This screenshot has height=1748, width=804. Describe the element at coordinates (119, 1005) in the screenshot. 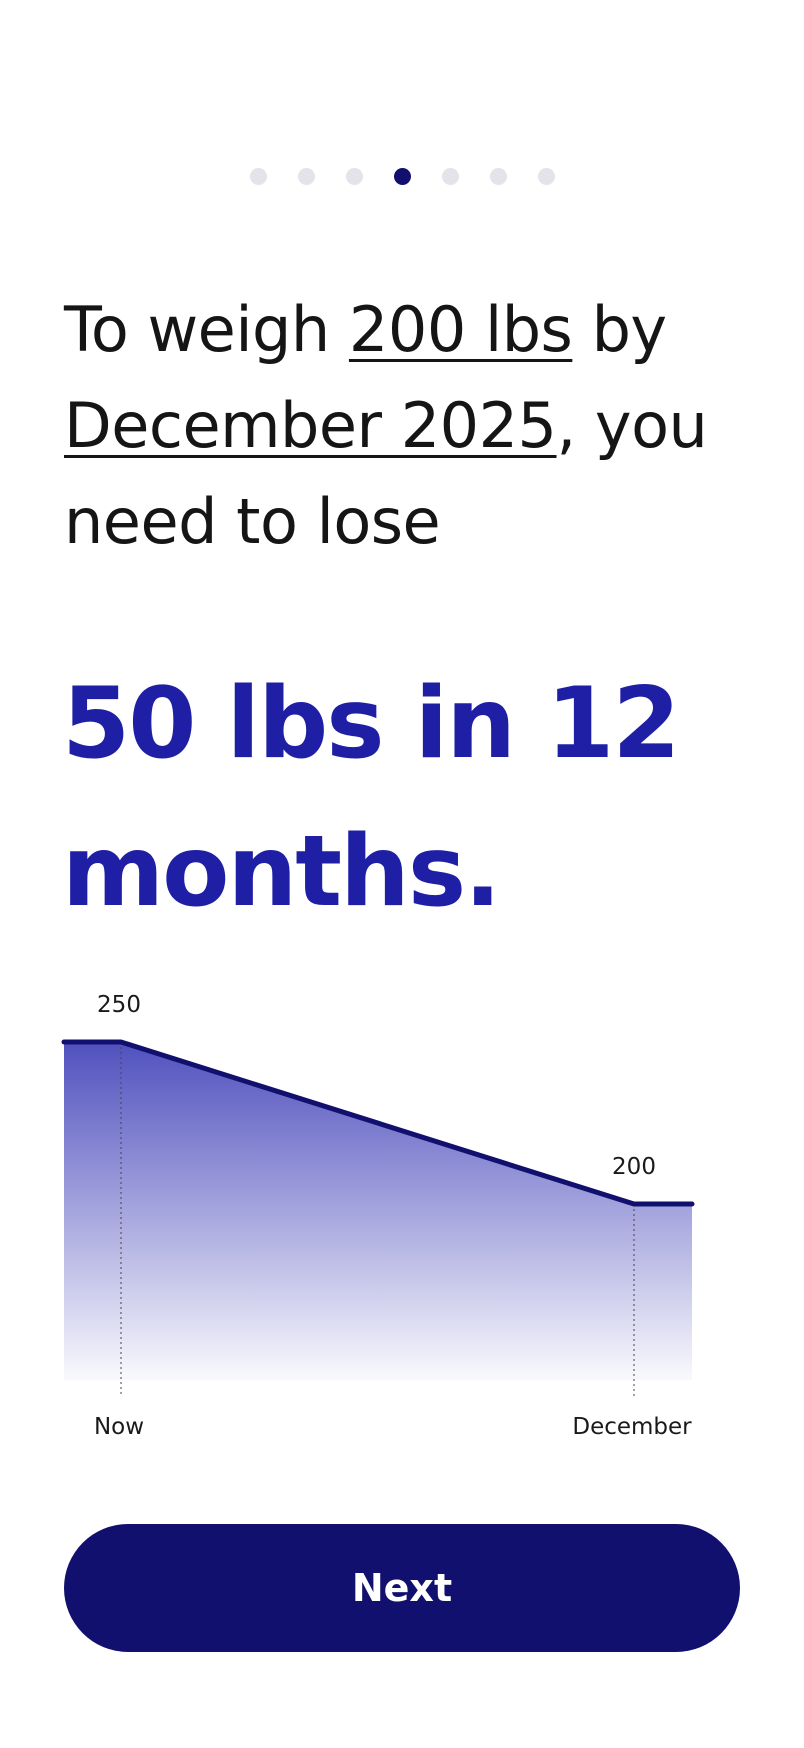

I see `chart-value-label-start: 250` at that location.